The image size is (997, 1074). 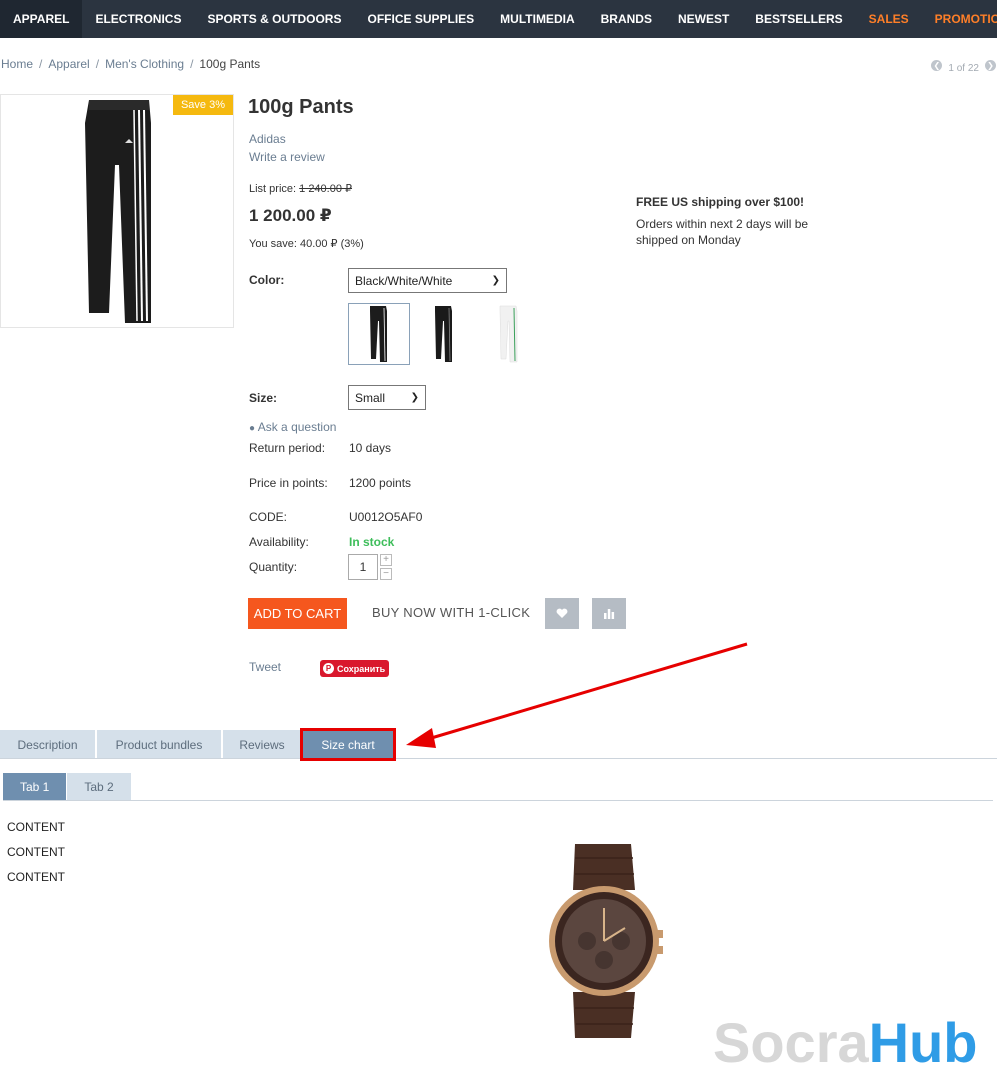 I want to click on quantity-input: 1, so click(x=363, y=567).